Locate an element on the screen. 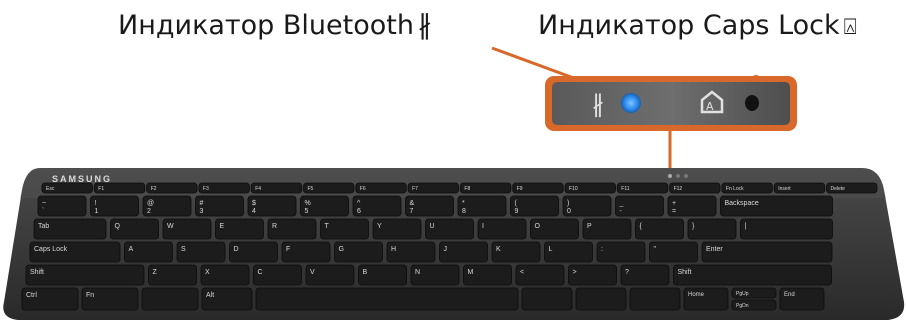 The image size is (906, 325). key-w-2: W is located at coordinates (187, 229).